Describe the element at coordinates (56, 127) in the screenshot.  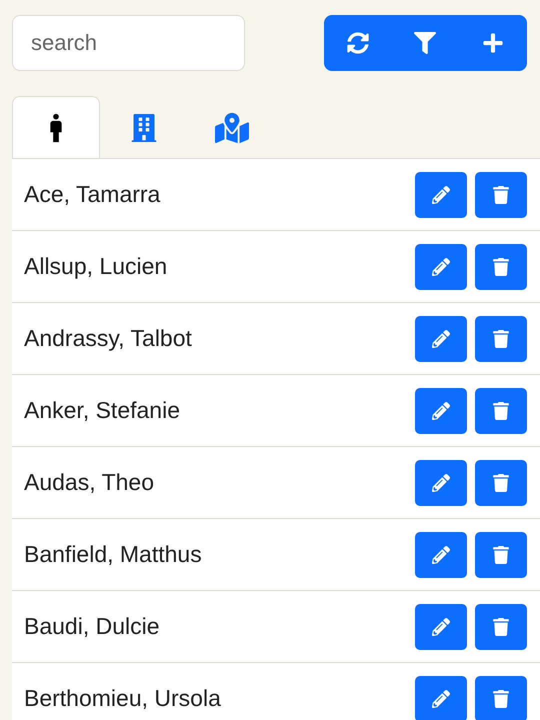
I see `tab` at that location.